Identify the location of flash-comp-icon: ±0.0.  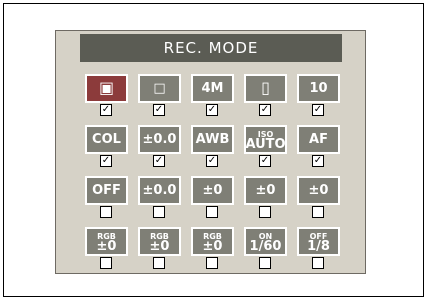
(159, 190).